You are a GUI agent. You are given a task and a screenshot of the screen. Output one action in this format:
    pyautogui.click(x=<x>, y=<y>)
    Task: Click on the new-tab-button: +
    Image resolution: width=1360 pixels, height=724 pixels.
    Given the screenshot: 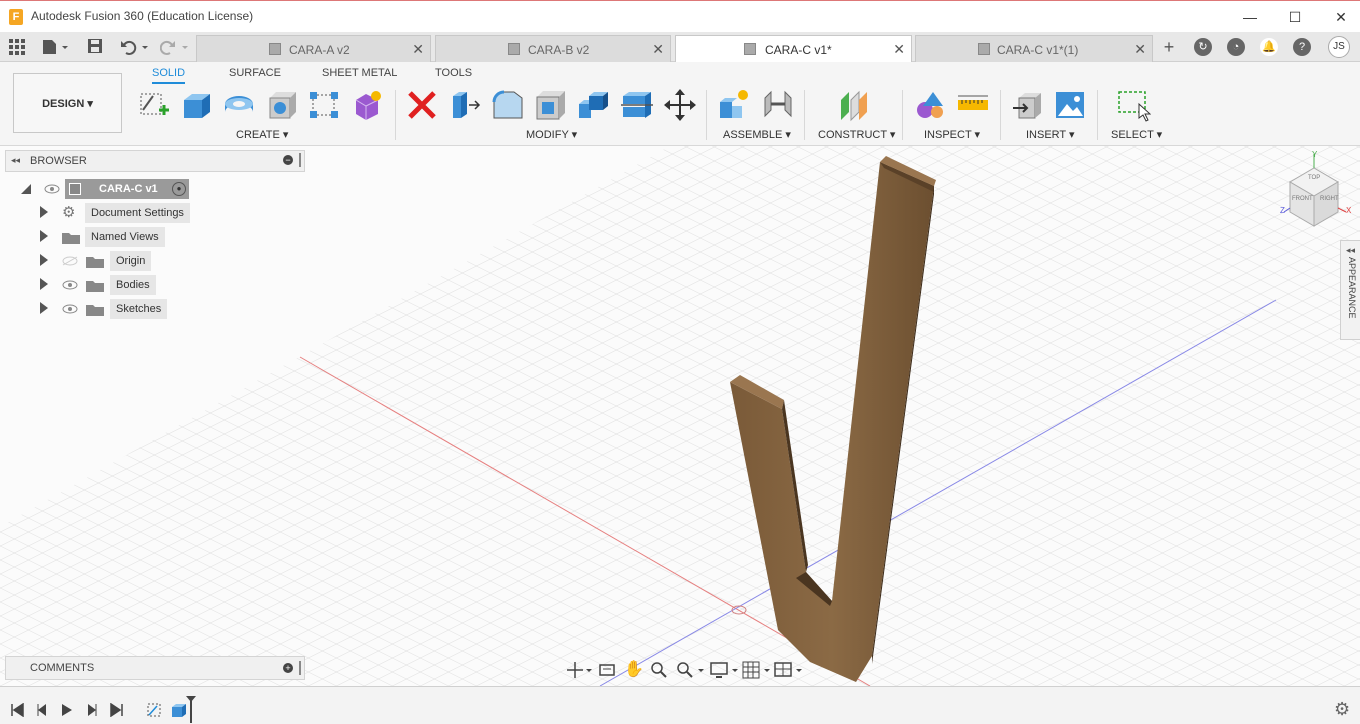 What is the action you would take?
    pyautogui.click(x=1169, y=47)
    